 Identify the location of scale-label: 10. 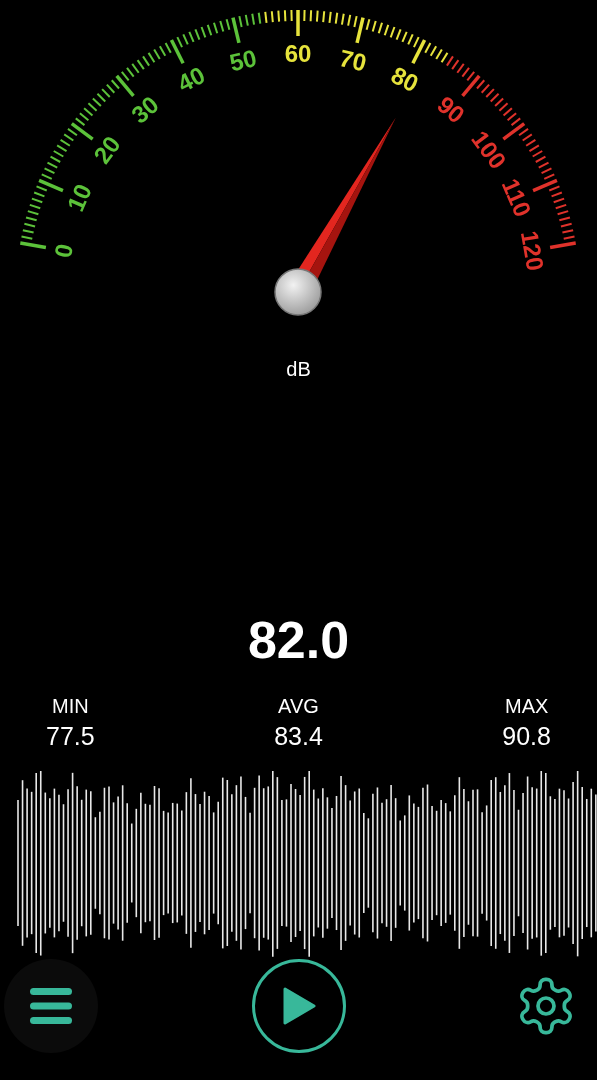
(79, 198).